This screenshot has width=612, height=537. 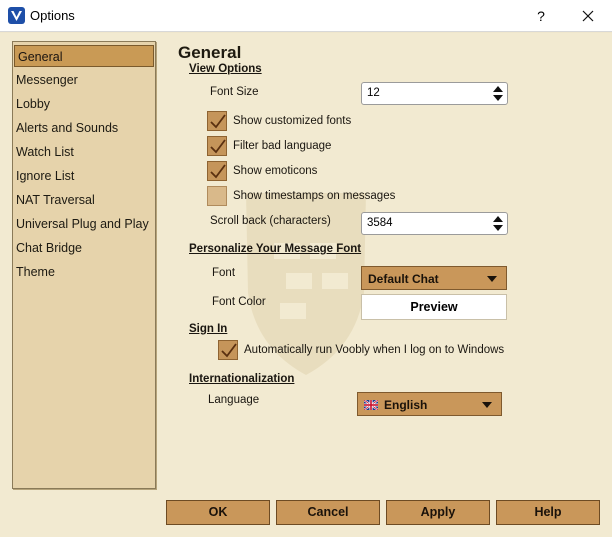 I want to click on sidebar-item-label: Chat Bridge, so click(x=49, y=248).